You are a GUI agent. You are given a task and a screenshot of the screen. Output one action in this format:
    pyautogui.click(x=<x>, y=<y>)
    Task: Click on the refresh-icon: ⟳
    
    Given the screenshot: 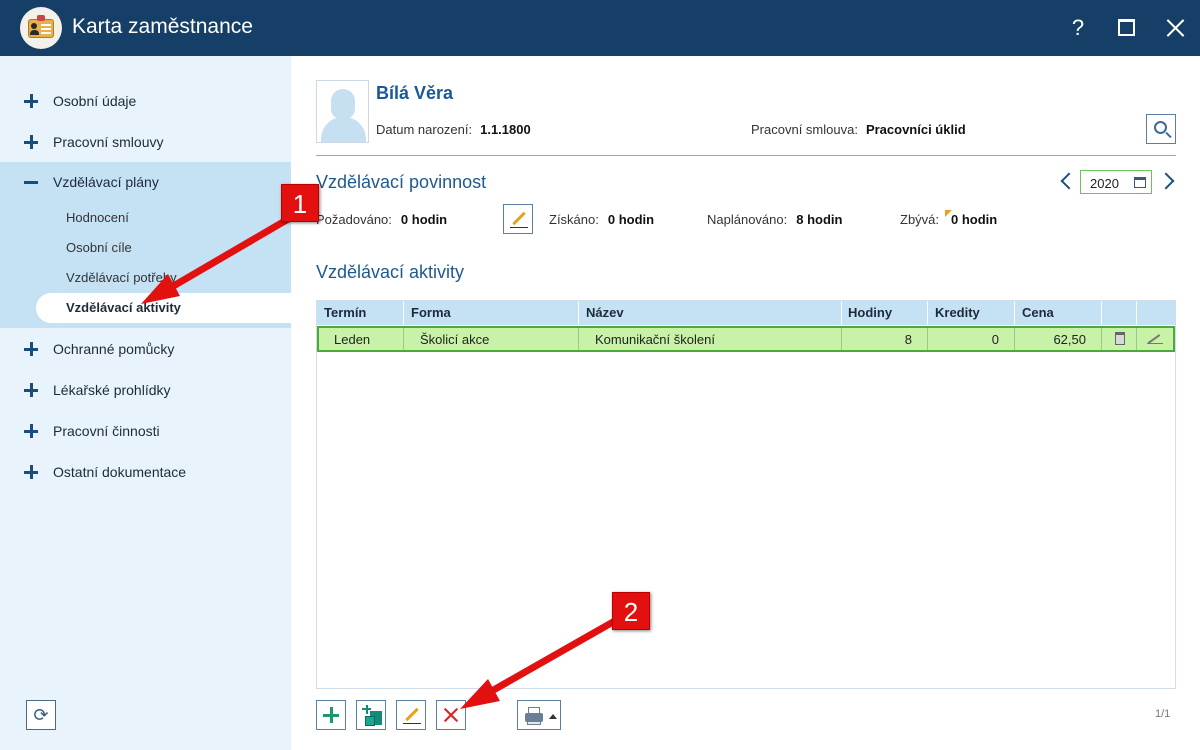 What is the action you would take?
    pyautogui.click(x=41, y=715)
    